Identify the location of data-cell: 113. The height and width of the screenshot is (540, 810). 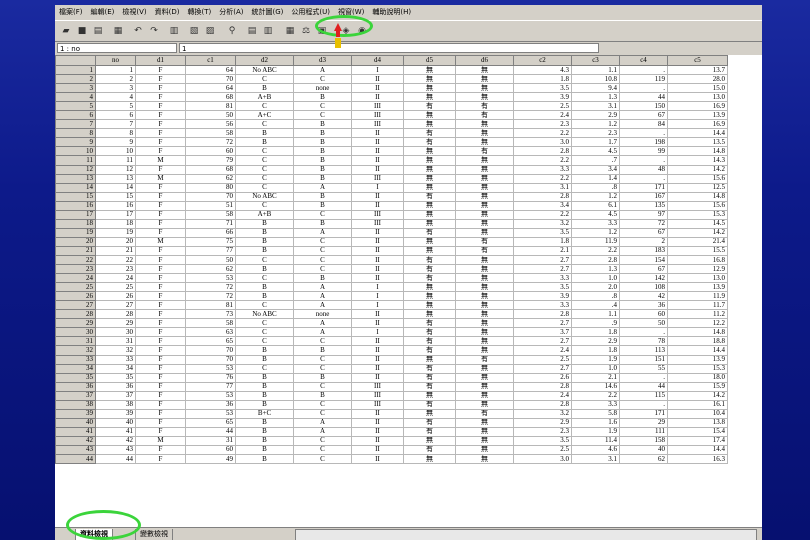
(643, 350).